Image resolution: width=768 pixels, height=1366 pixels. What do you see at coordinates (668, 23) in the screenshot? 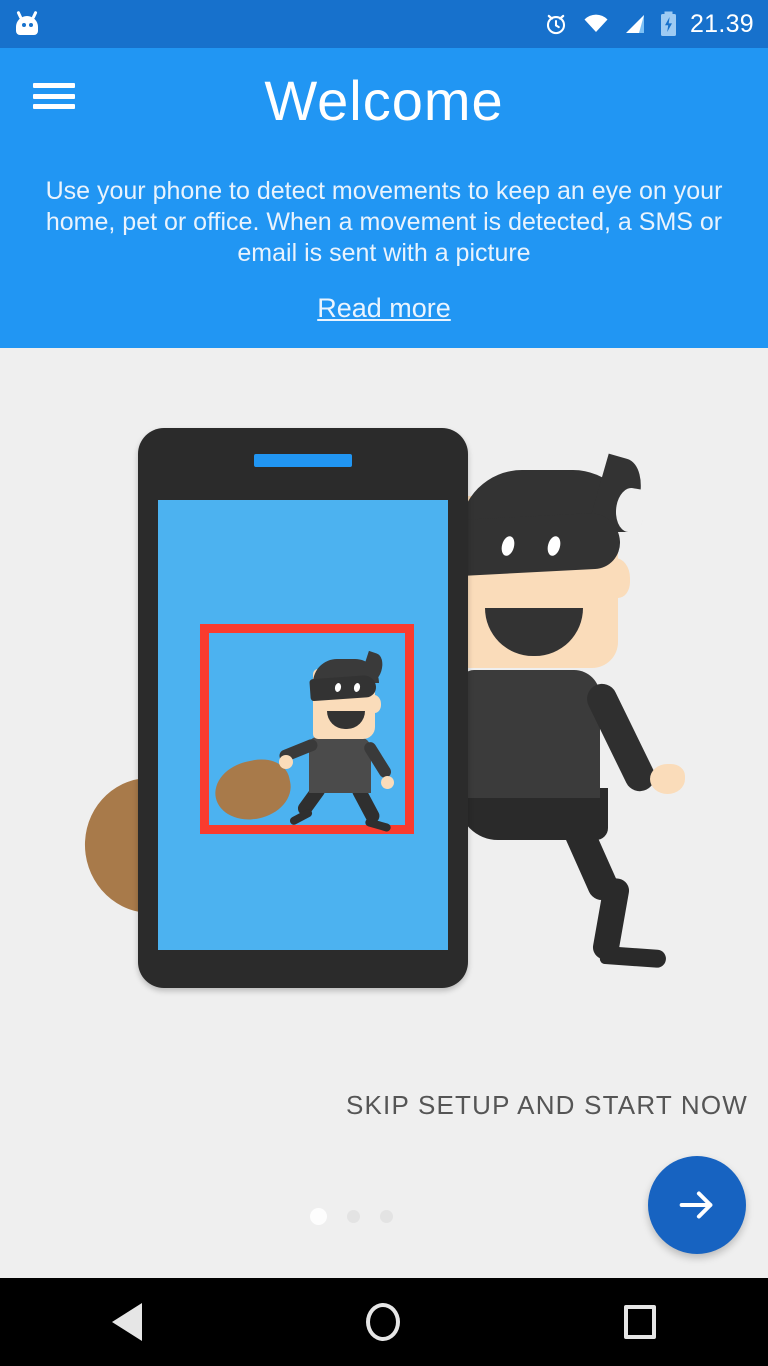
I see `battery-charging-icon` at bounding box center [668, 23].